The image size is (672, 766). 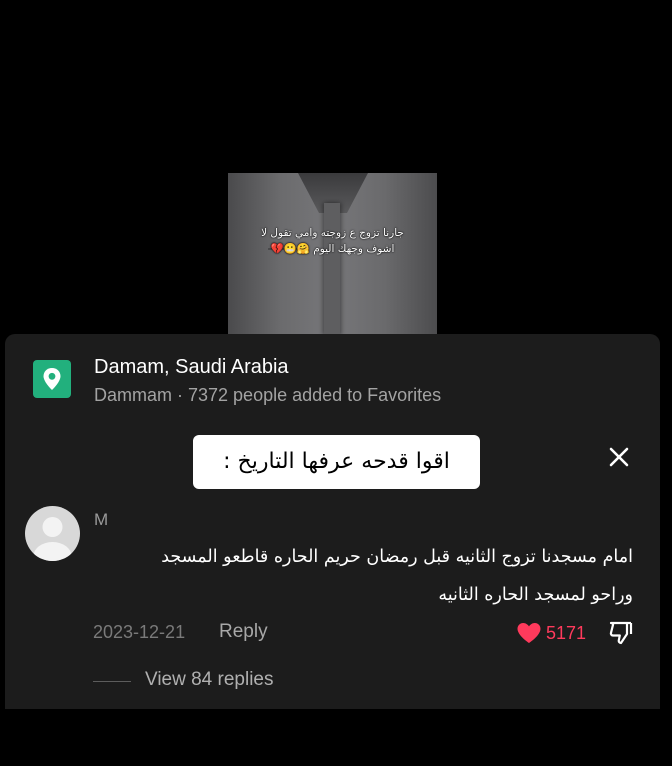 I want to click on reply-button: Reply, so click(x=243, y=632).